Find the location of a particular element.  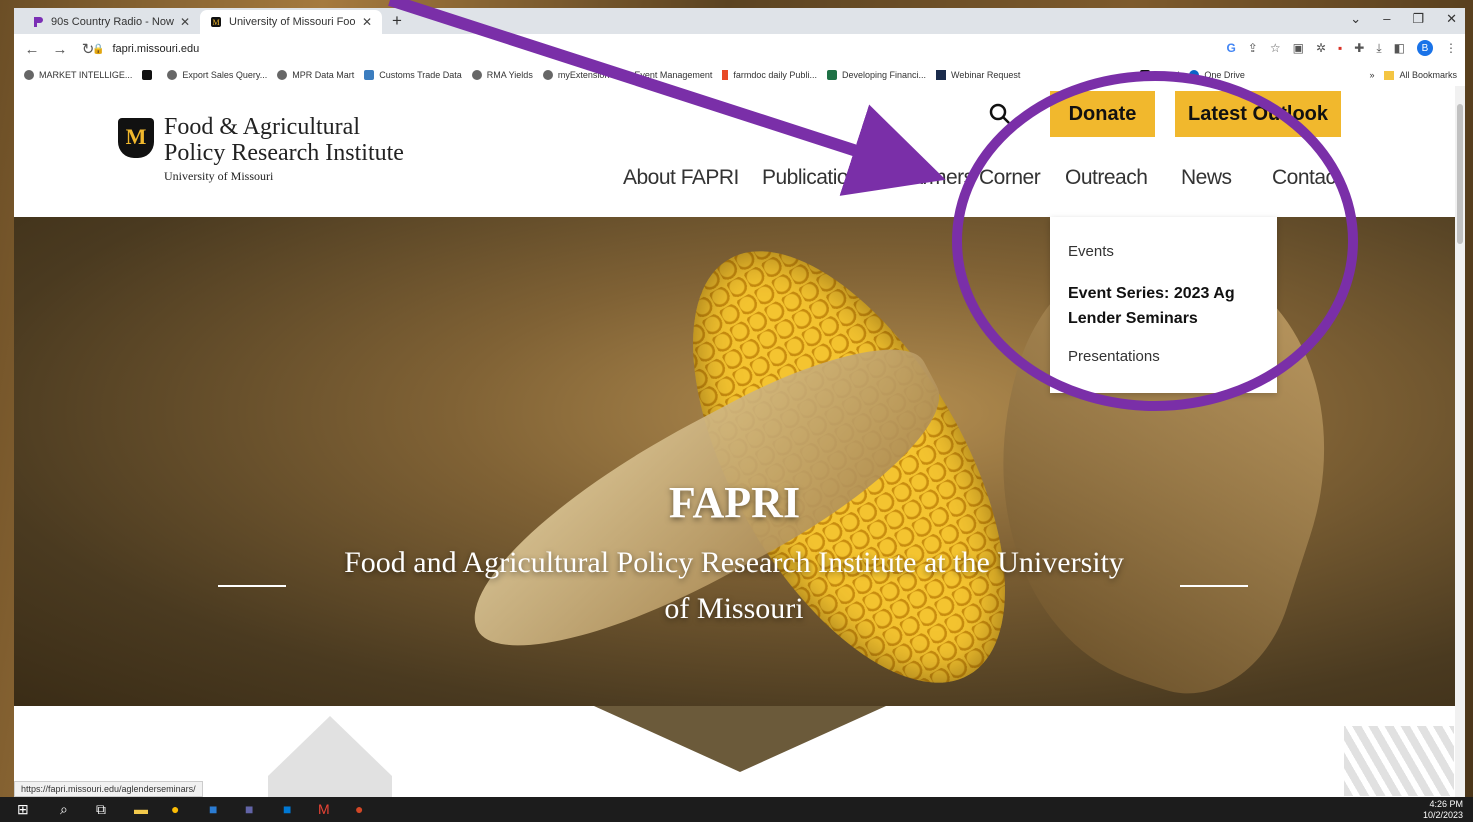

puzzle-icon: ✚ is located at coordinates (1359, 48).